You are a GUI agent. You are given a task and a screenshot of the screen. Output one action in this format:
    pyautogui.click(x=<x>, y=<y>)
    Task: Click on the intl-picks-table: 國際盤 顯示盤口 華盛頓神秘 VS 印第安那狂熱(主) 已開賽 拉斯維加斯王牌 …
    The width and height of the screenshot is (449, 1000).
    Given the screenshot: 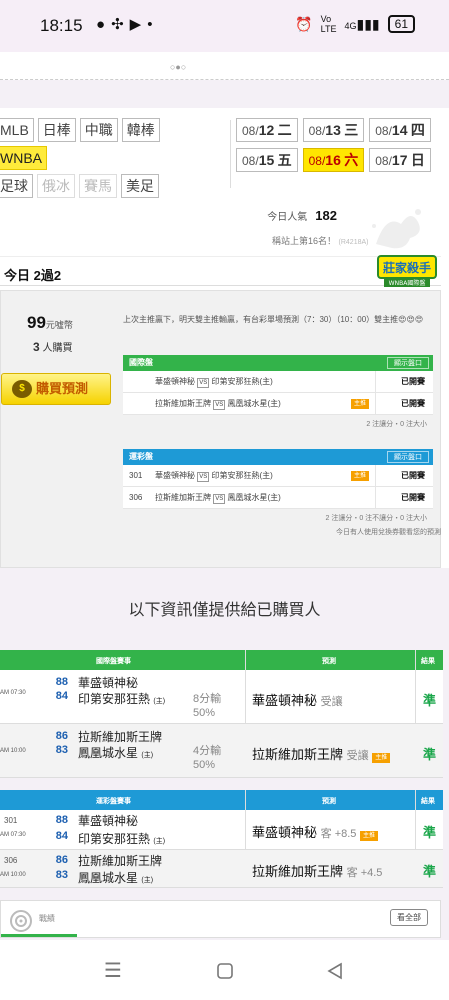 What is the action you would take?
    pyautogui.click(x=278, y=393)
    